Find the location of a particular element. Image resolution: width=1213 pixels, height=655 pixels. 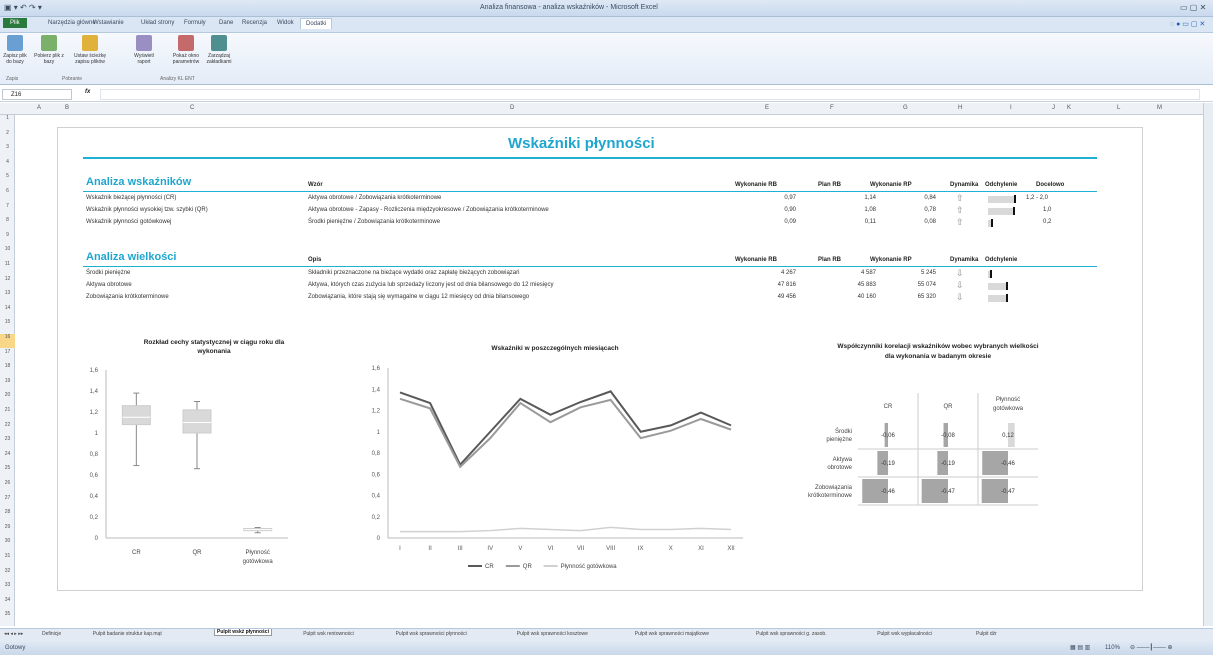

sheet-tab: Pulpit dźr is located at coordinates (986, 634).